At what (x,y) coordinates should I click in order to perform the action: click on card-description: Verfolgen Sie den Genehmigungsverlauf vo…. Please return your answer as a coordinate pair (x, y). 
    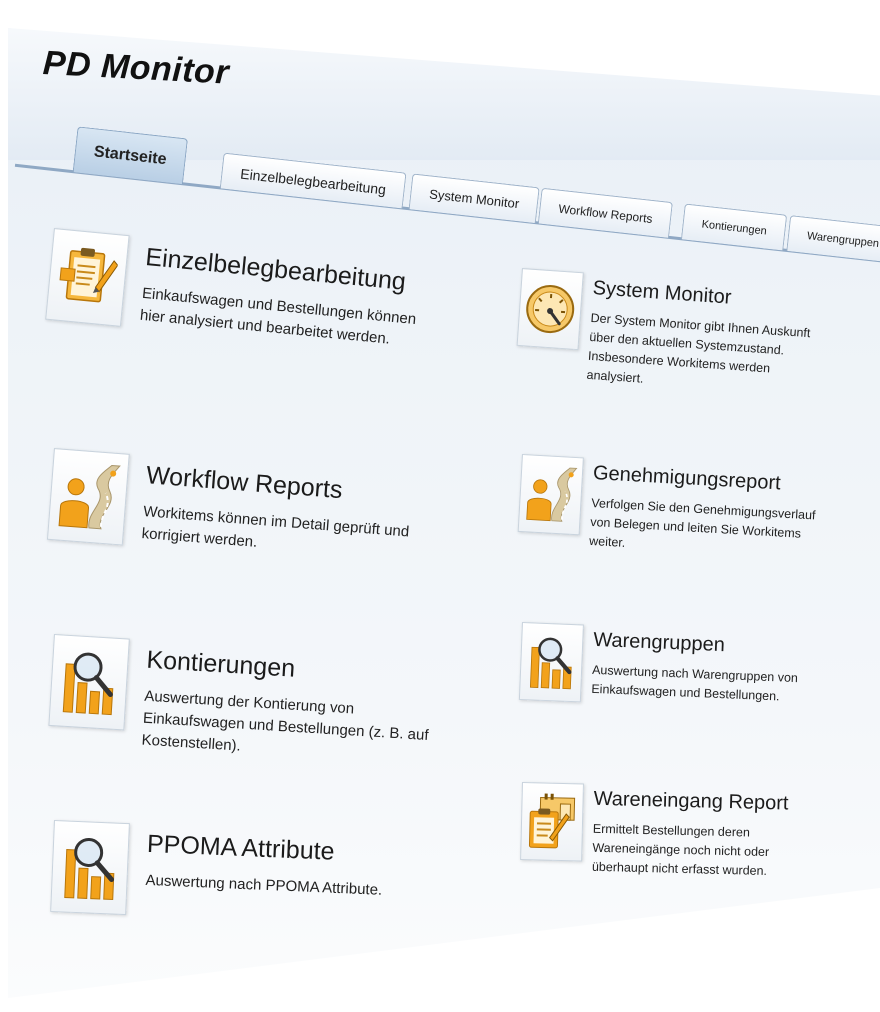
    Looking at the image, I should click on (702, 522).